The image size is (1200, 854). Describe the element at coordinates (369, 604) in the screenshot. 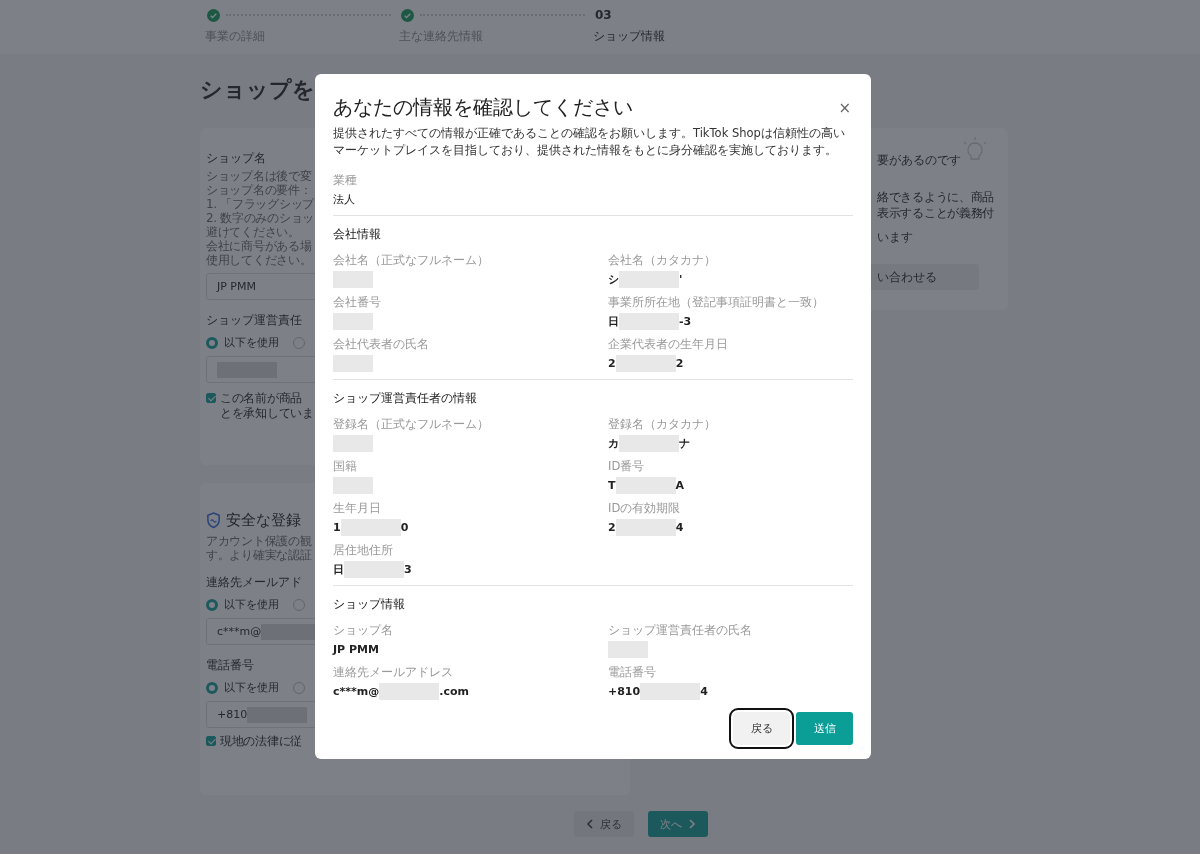

I see `section-heading: ショップ情報` at that location.